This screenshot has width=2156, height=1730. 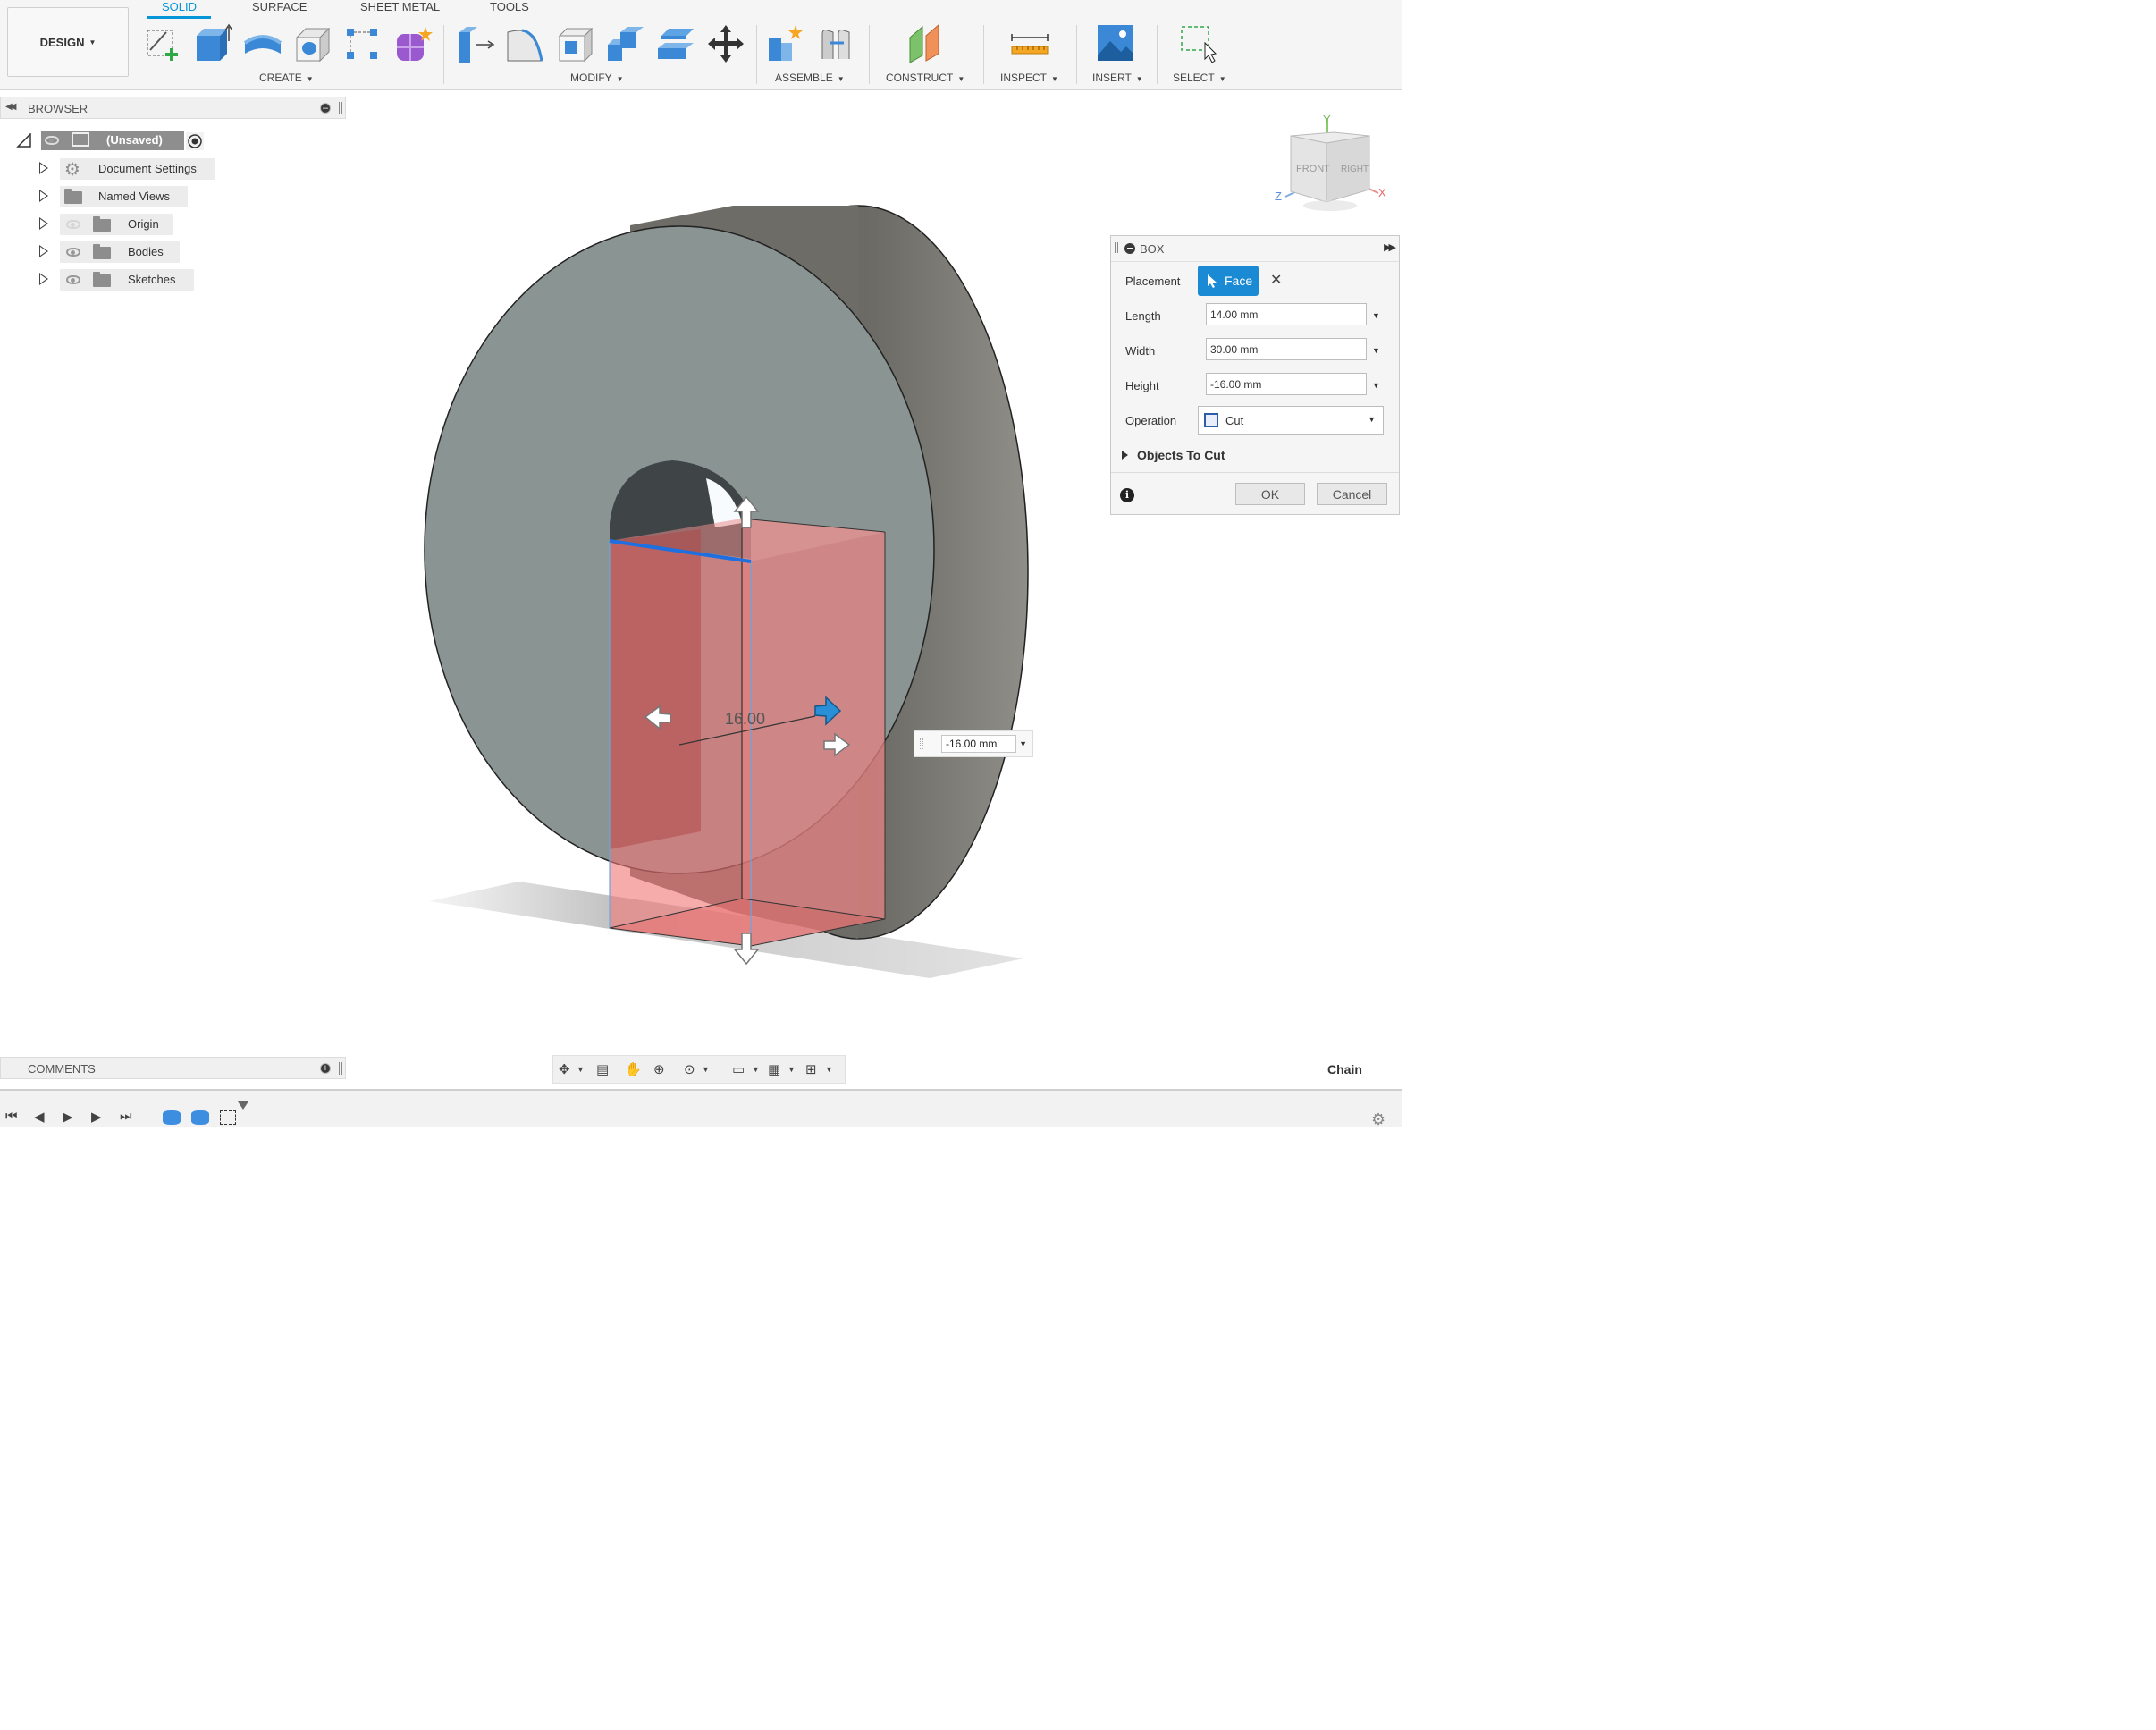 What do you see at coordinates (597, 78) in the screenshot?
I see `modify-menu: MODIFY ▼` at bounding box center [597, 78].